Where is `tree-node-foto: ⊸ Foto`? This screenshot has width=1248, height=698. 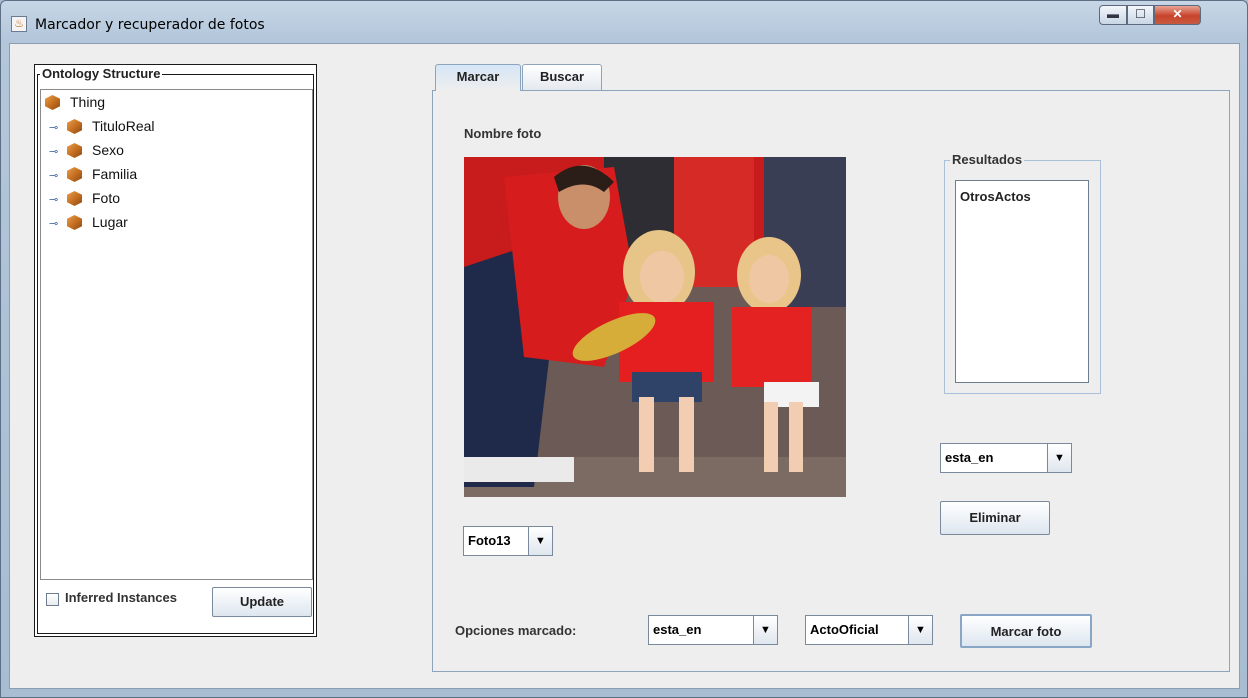
tree-node-foto: ⊸ Foto is located at coordinates (84, 198).